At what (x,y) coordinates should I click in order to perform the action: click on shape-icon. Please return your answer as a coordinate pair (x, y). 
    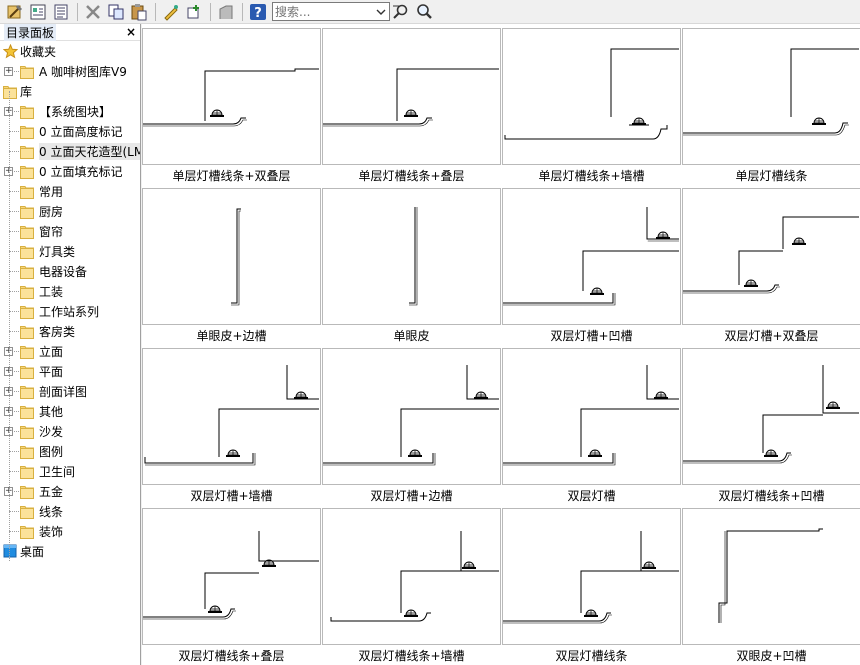
    Looking at the image, I should click on (226, 12).